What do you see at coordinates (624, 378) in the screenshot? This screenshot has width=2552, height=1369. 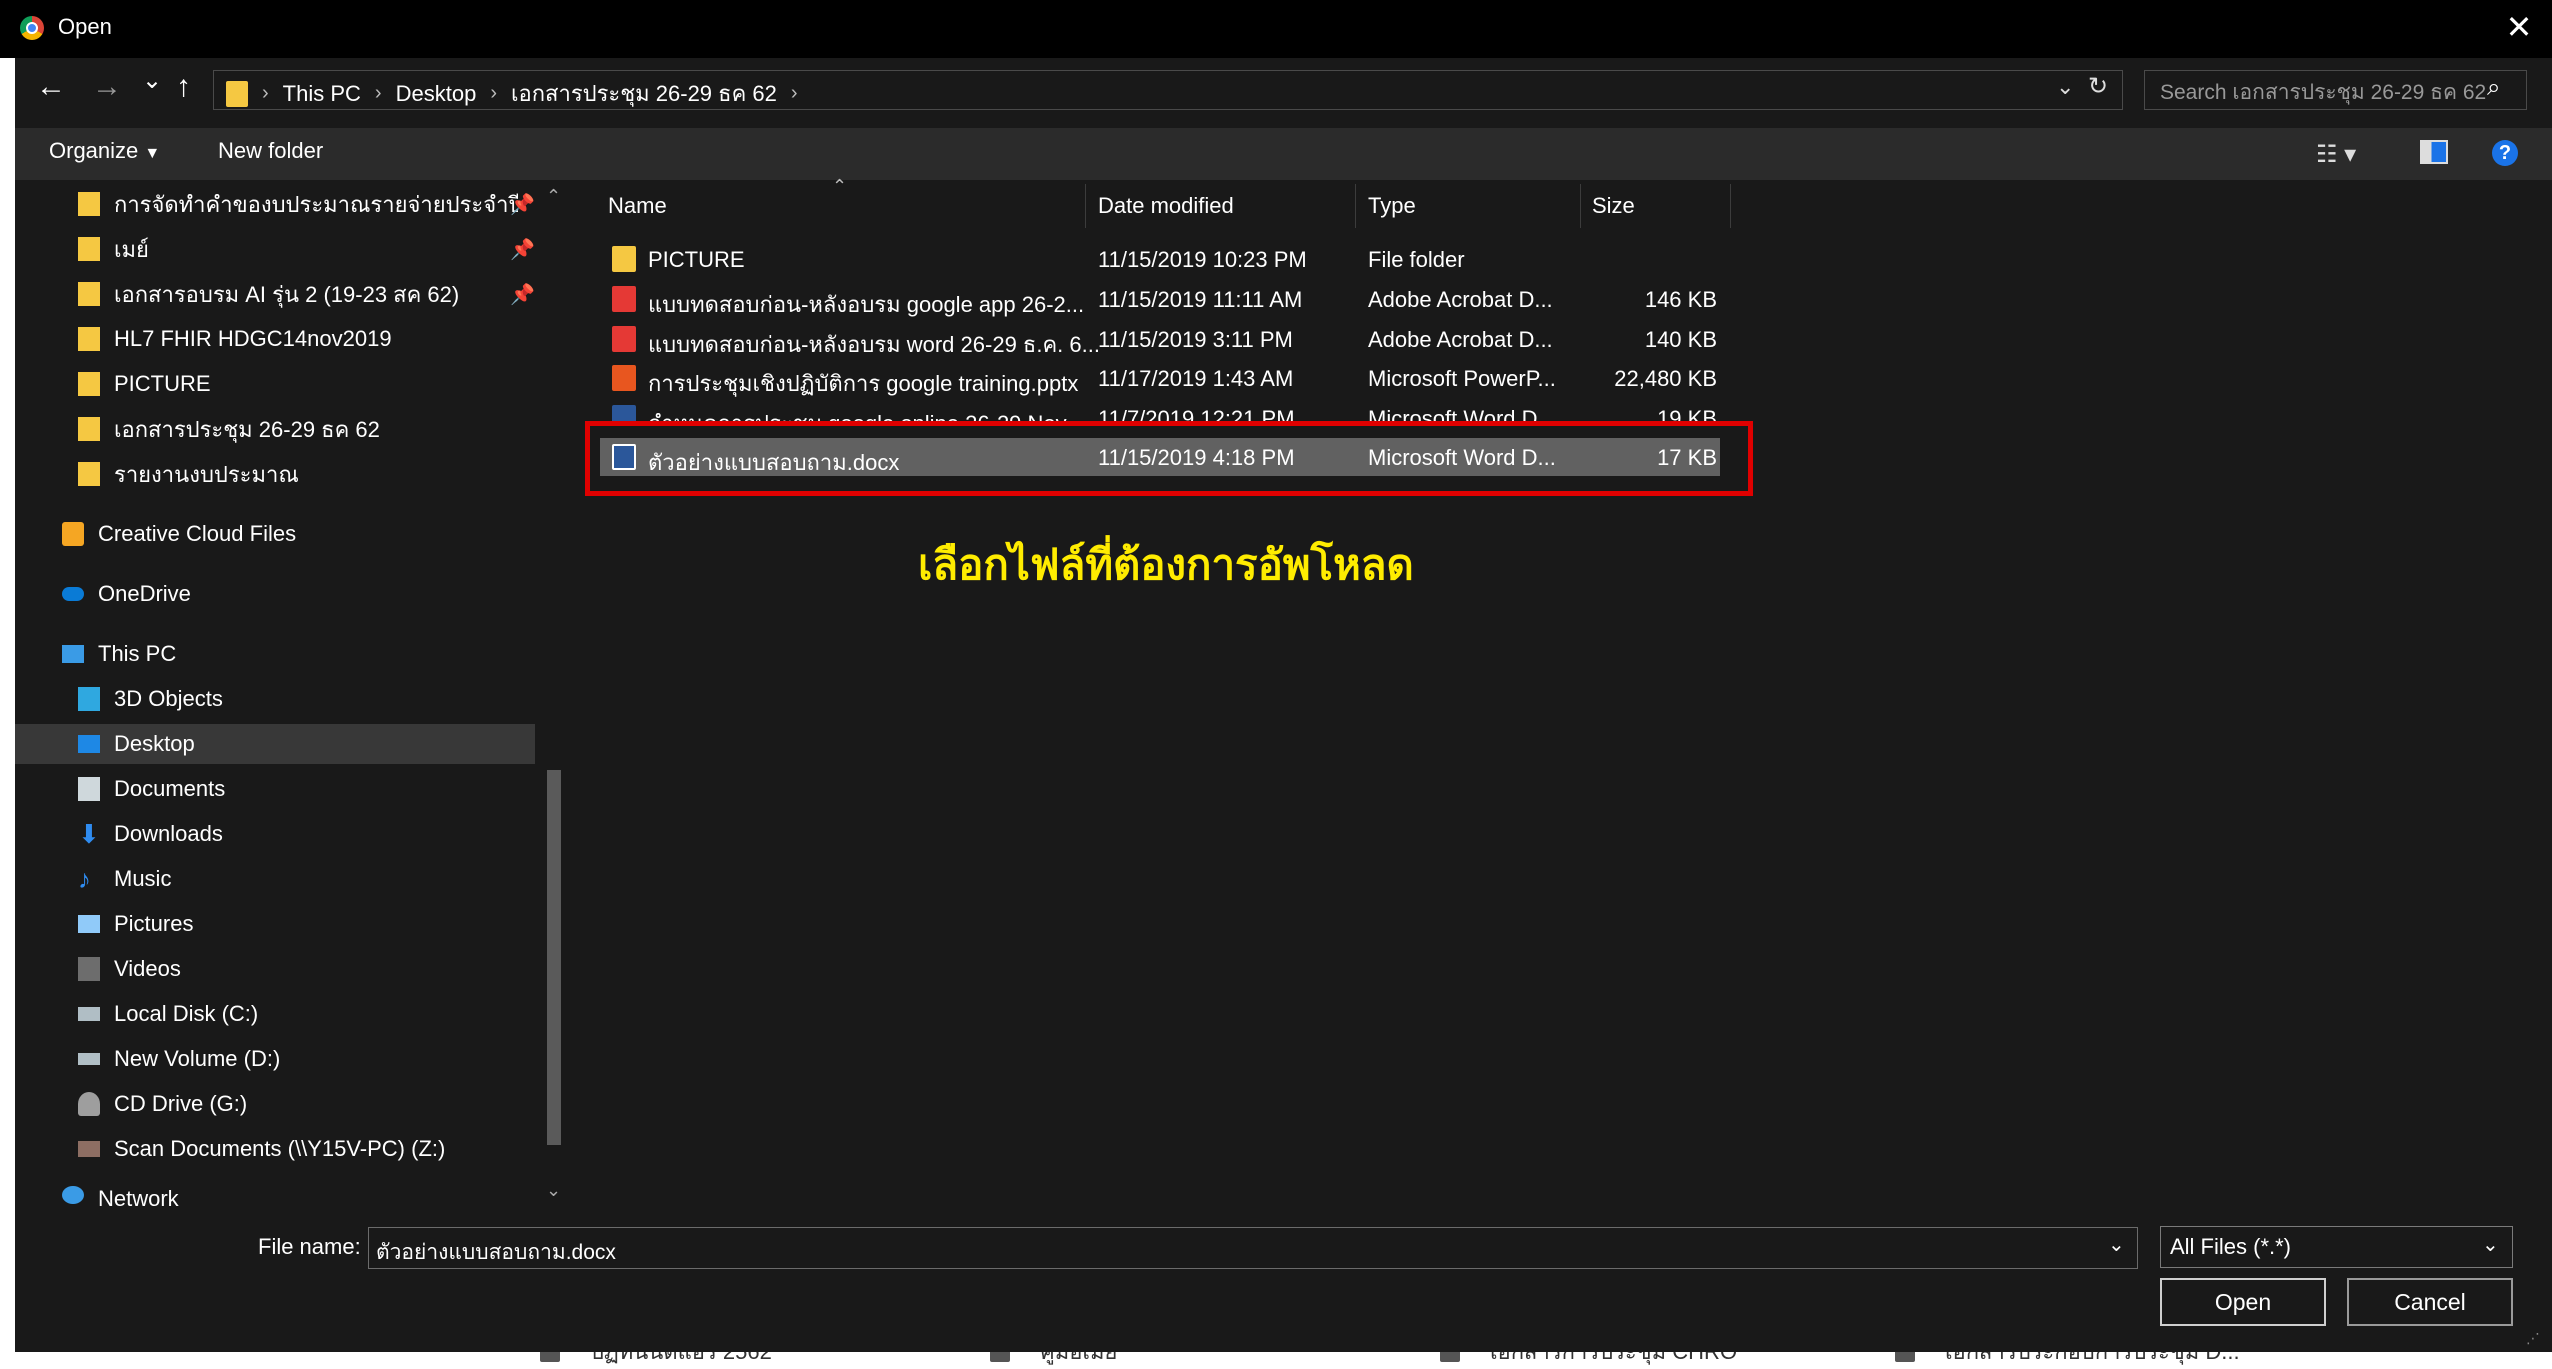 I see `pptx-icon` at bounding box center [624, 378].